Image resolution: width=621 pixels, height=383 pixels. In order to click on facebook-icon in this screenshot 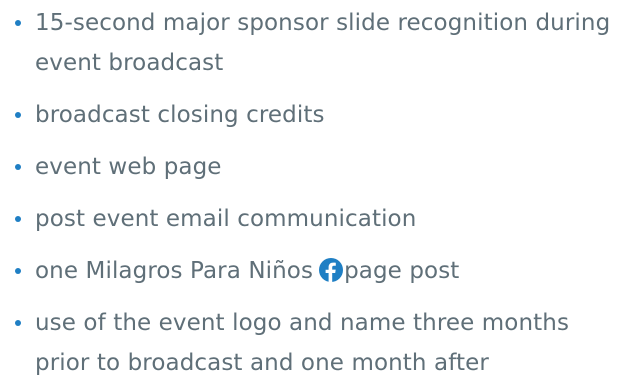, I will do `click(331, 268)`.